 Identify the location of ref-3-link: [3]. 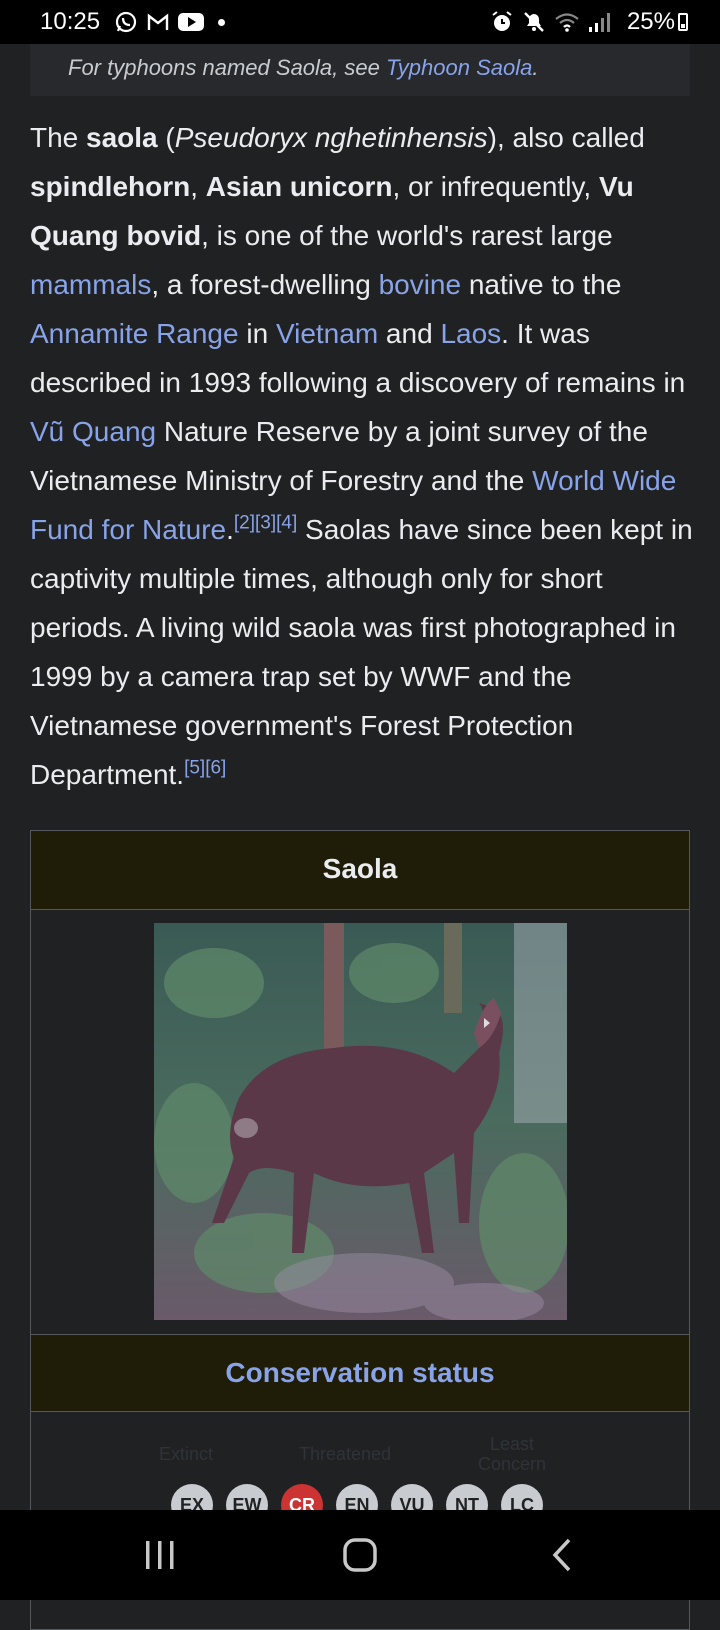
(265, 523).